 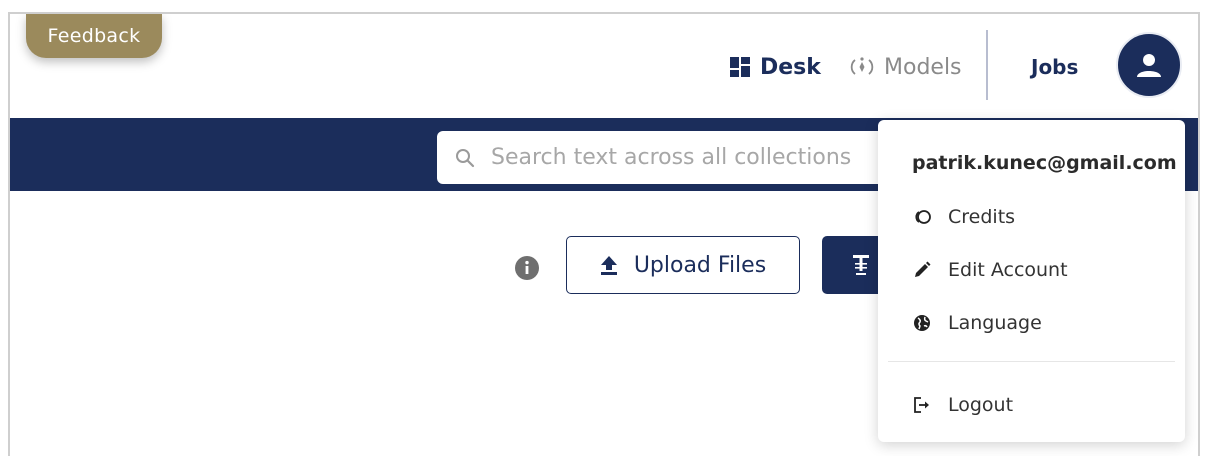 I want to click on upload-files-button: Upload Files, so click(x=683, y=265).